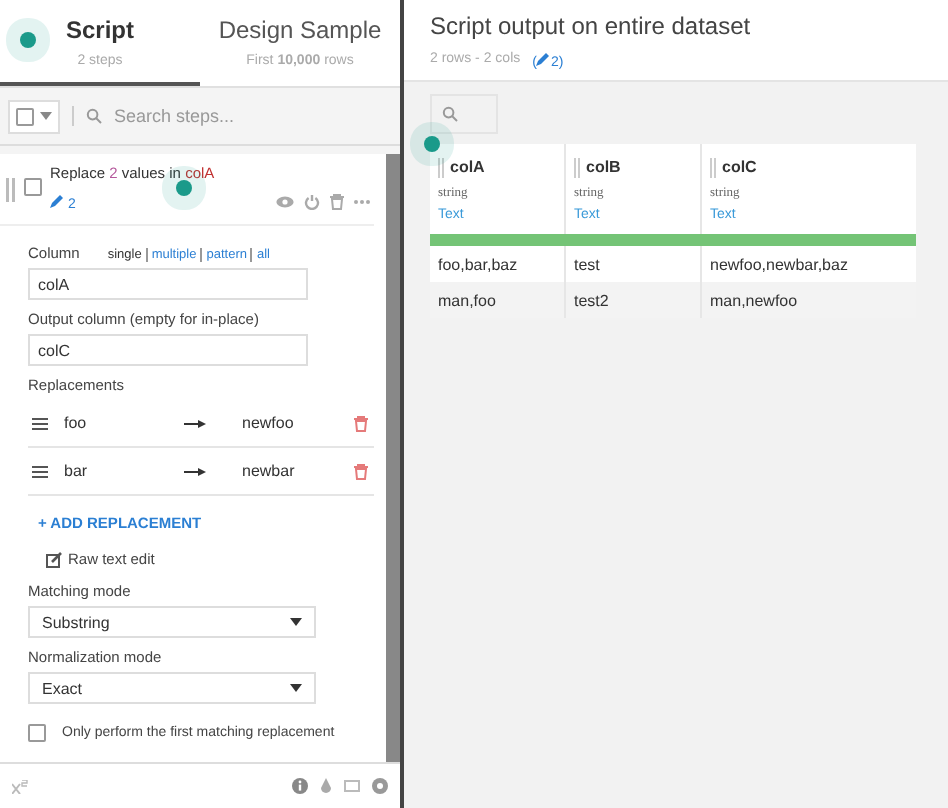 The image size is (948, 808). Describe the element at coordinates (587, 264) in the screenshot. I see `table-cell: test` at that location.